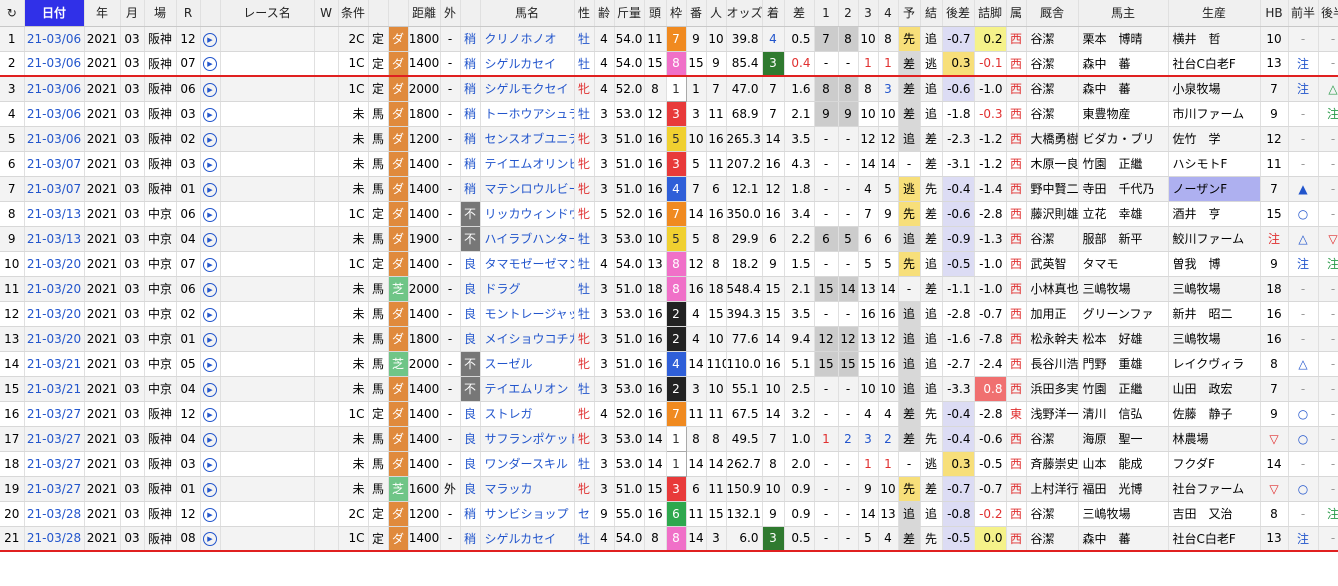 The image size is (1338, 586). What do you see at coordinates (267, 13) in the screenshot?
I see `col-race-name: レース名` at bounding box center [267, 13].